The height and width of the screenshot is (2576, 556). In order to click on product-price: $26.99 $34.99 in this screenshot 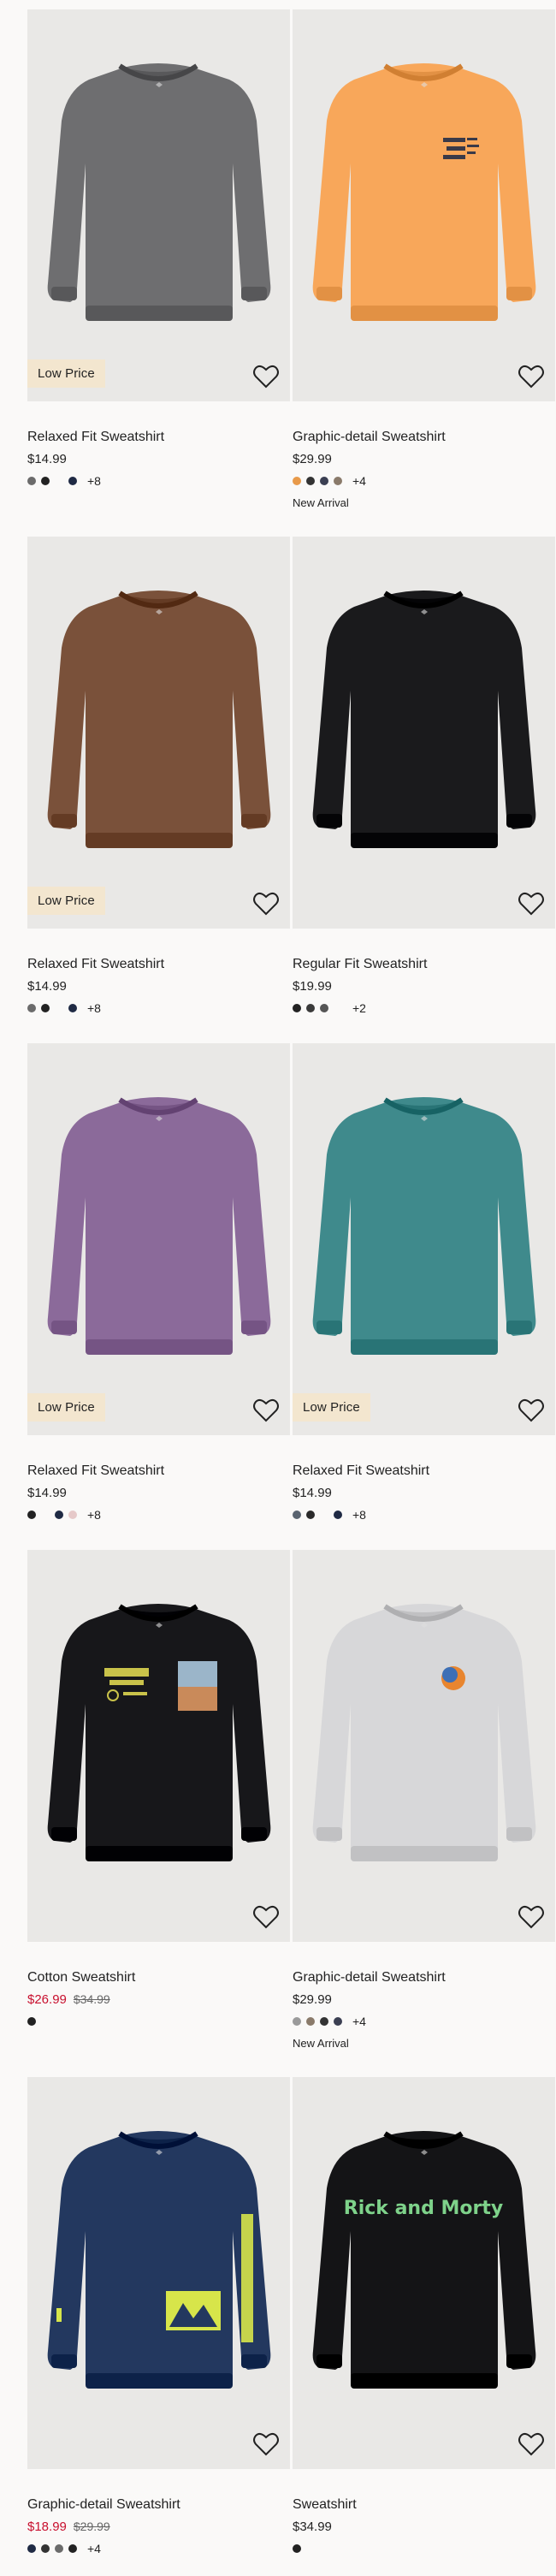, I will do `click(159, 1999)`.